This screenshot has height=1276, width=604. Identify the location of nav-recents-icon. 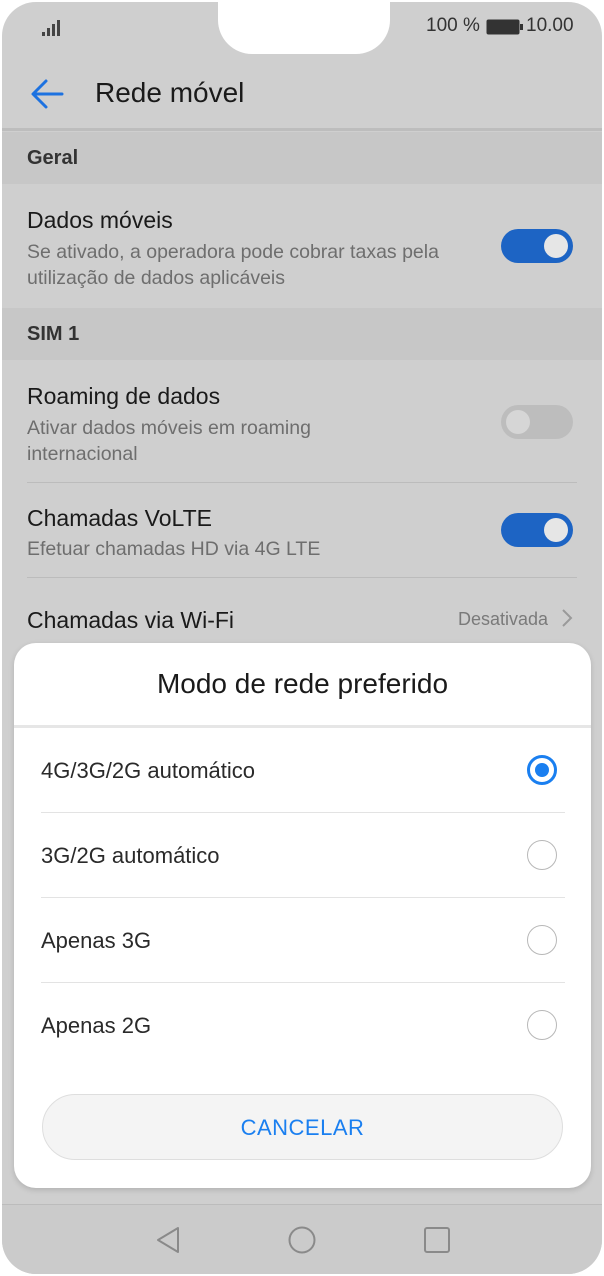
(437, 1240).